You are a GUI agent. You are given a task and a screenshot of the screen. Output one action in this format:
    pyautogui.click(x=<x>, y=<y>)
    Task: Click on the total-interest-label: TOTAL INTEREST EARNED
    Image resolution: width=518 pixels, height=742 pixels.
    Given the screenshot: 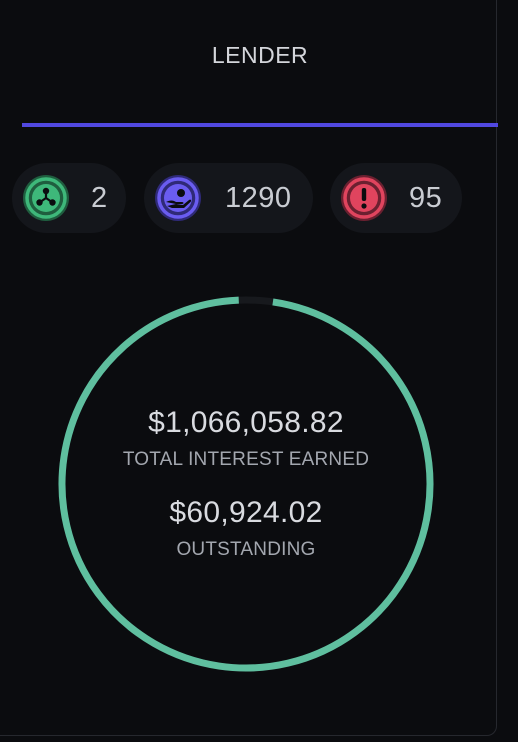 What is the action you would take?
    pyautogui.click(x=246, y=459)
    